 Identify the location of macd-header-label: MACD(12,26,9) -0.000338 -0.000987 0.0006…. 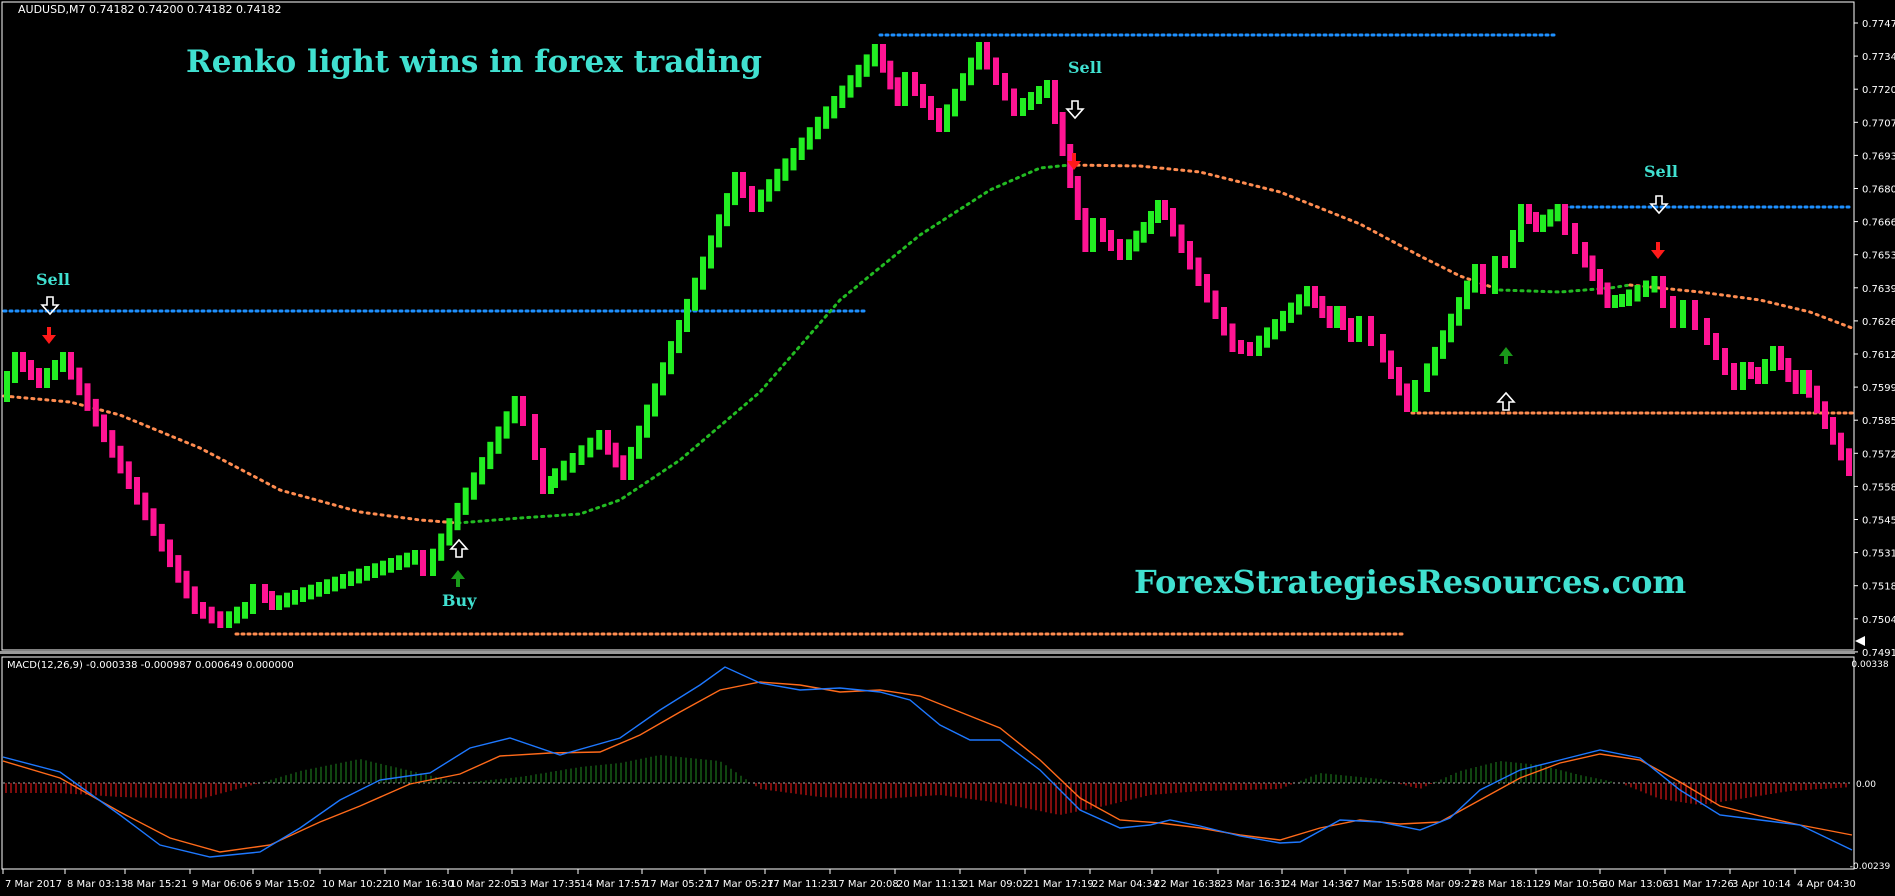
(150, 665).